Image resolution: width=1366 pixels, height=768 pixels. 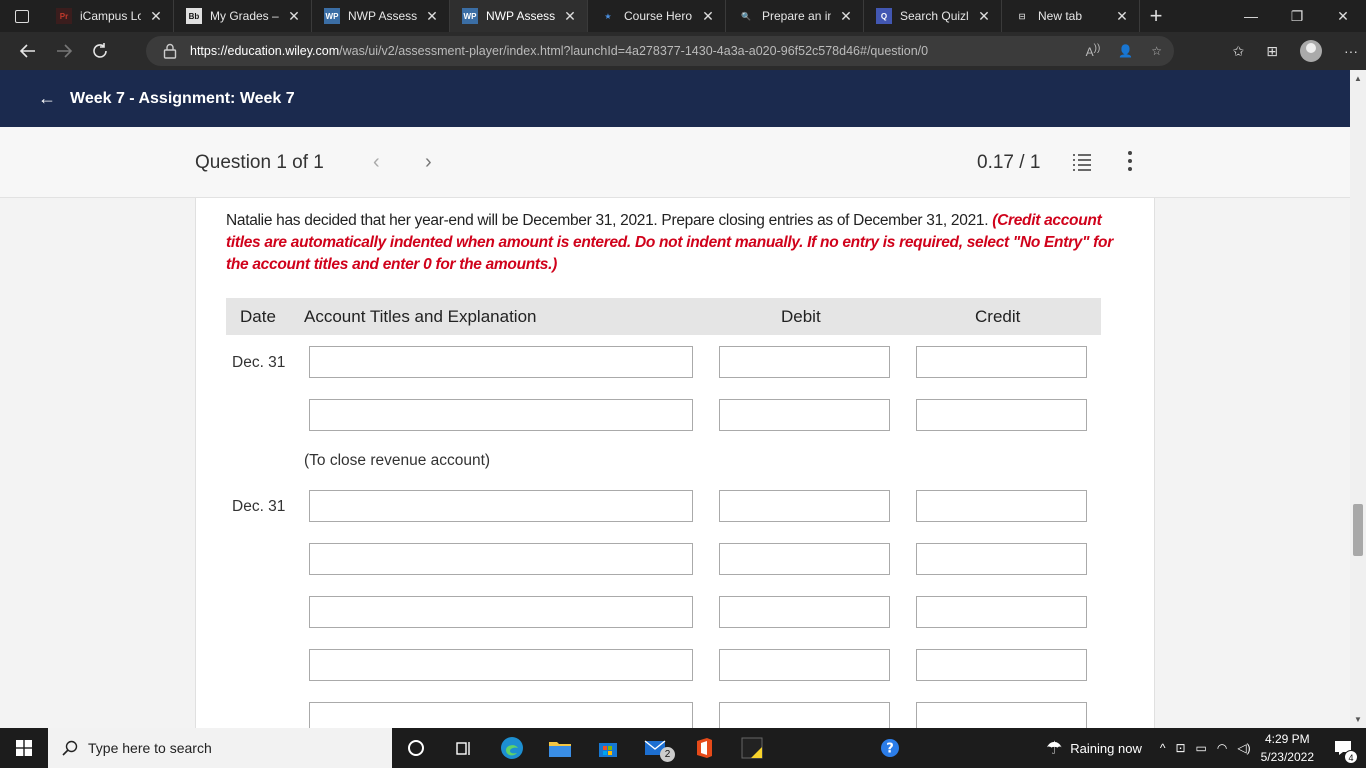 I want to click on network-warning-icon: ▭, so click(x=1201, y=748).